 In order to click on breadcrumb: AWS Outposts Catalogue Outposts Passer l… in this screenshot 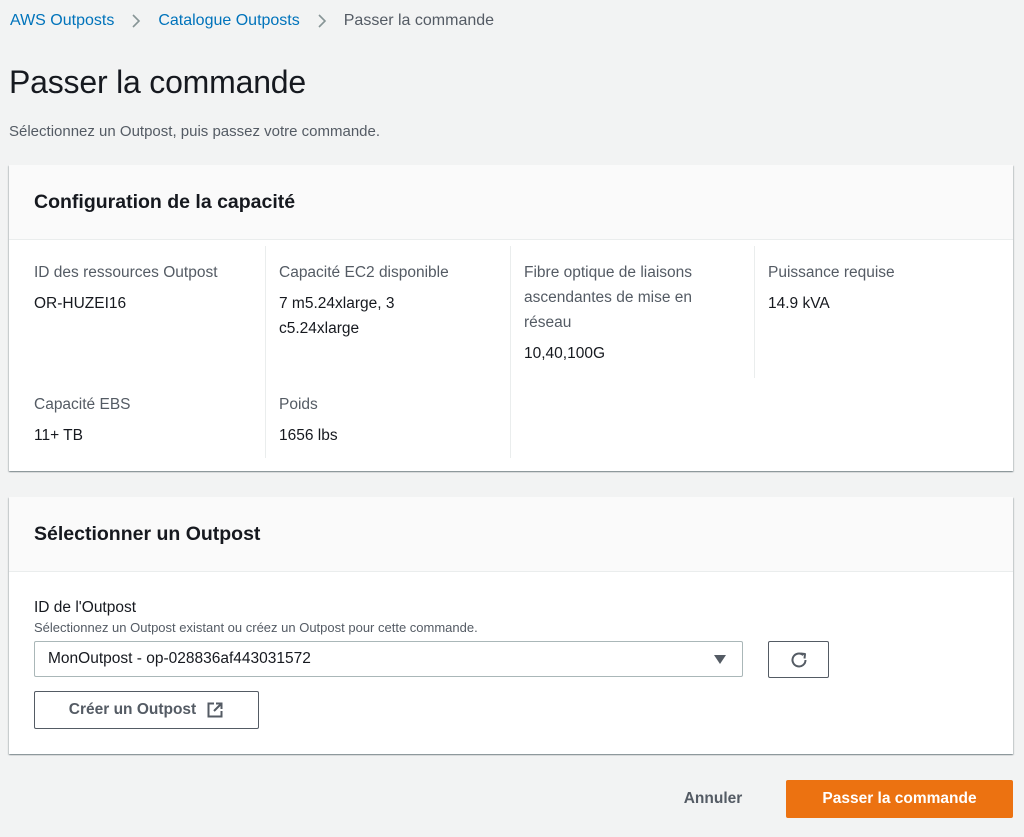, I will do `click(252, 21)`.